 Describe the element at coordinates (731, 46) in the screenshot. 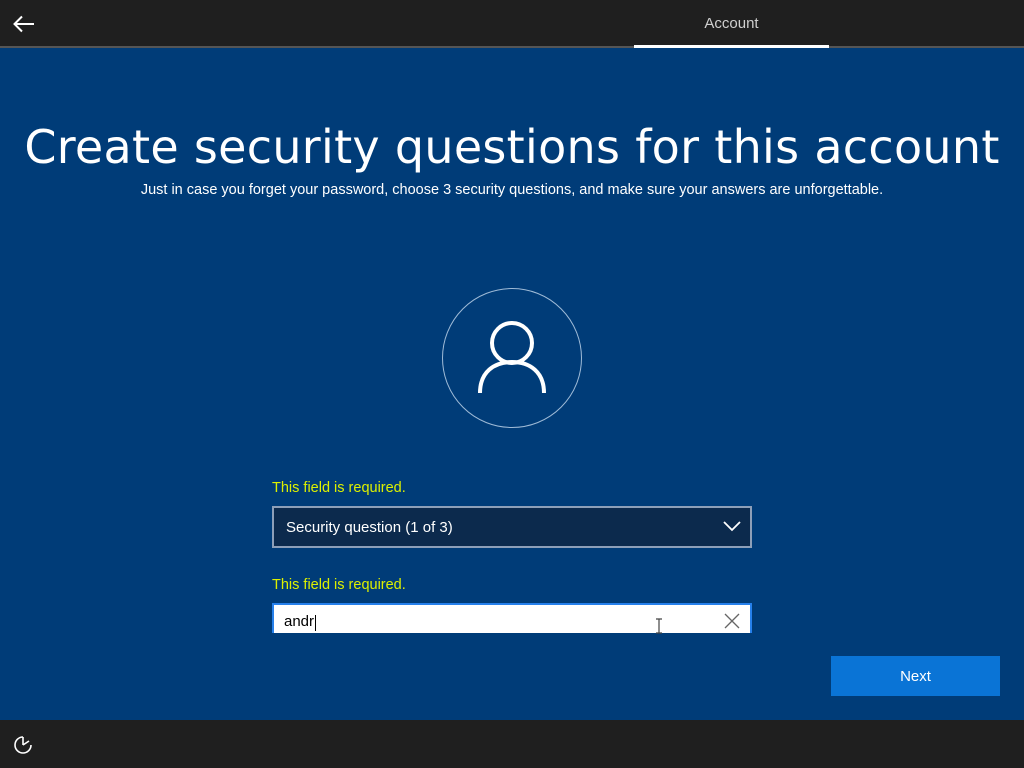

I see `tab-account-underline` at that location.